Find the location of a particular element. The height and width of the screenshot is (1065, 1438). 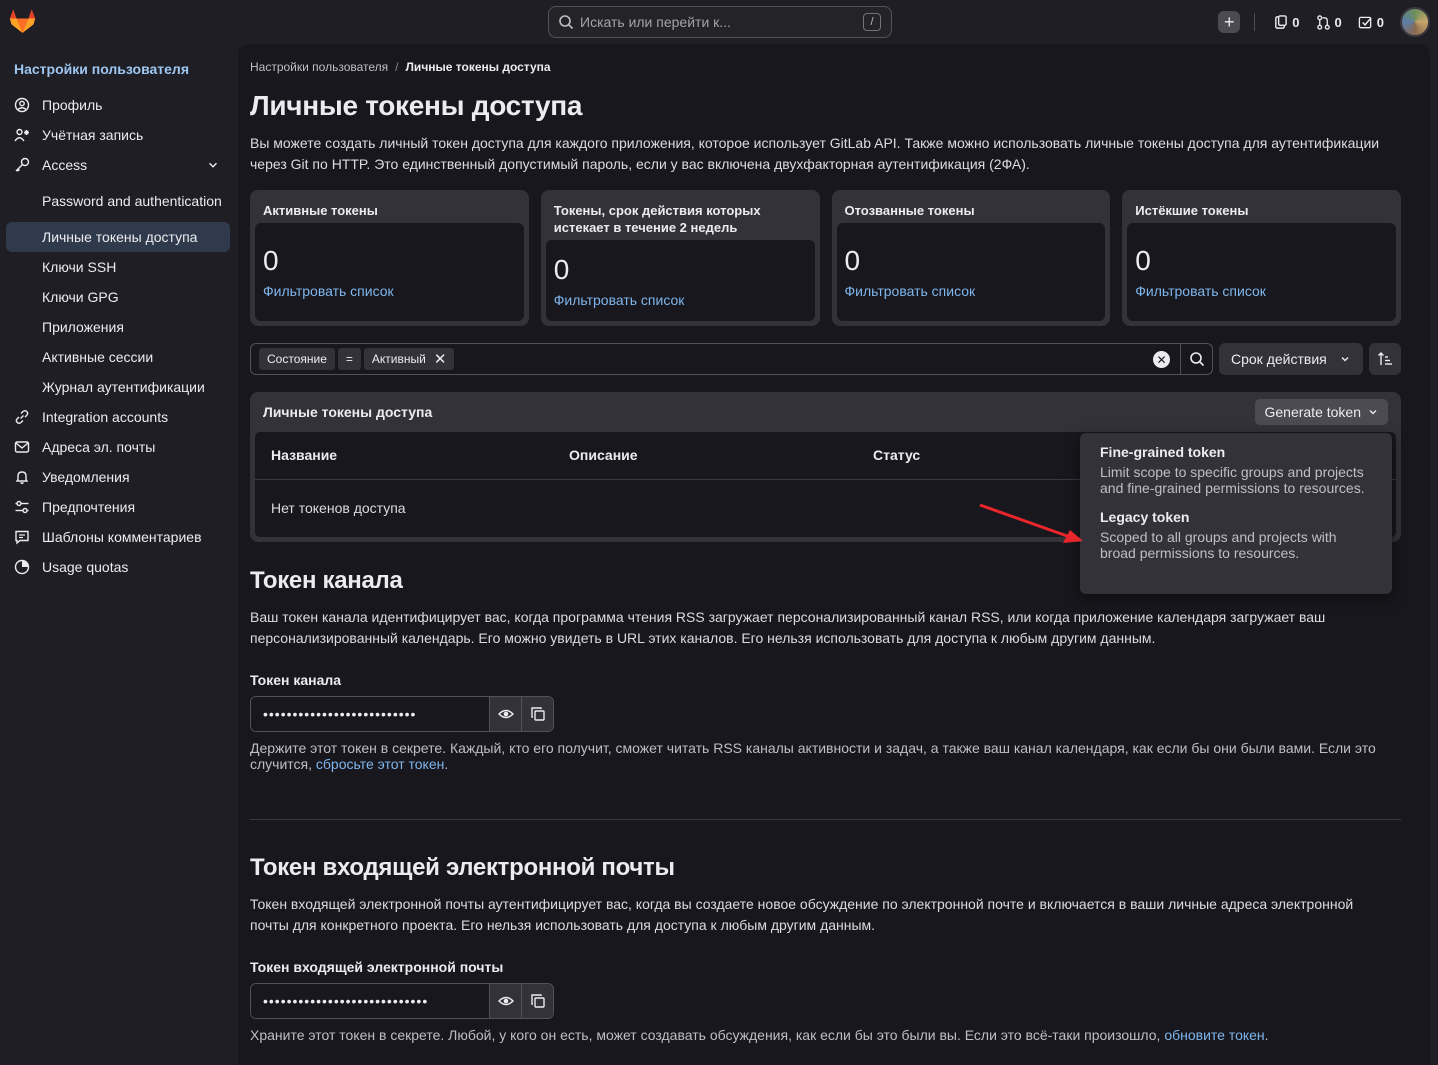

sort-dropdown-label: Срок действия is located at coordinates (1279, 359).